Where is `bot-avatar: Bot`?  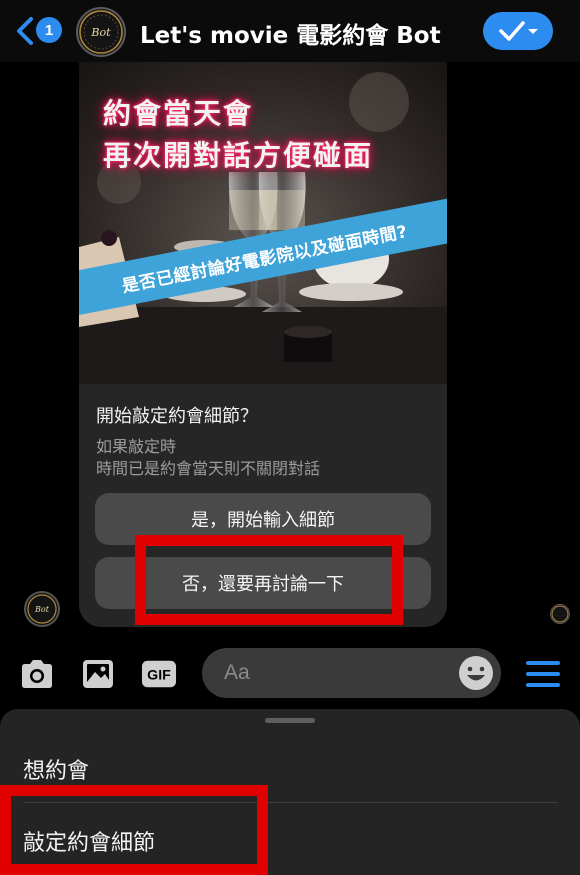
bot-avatar: Bot is located at coordinates (101, 32).